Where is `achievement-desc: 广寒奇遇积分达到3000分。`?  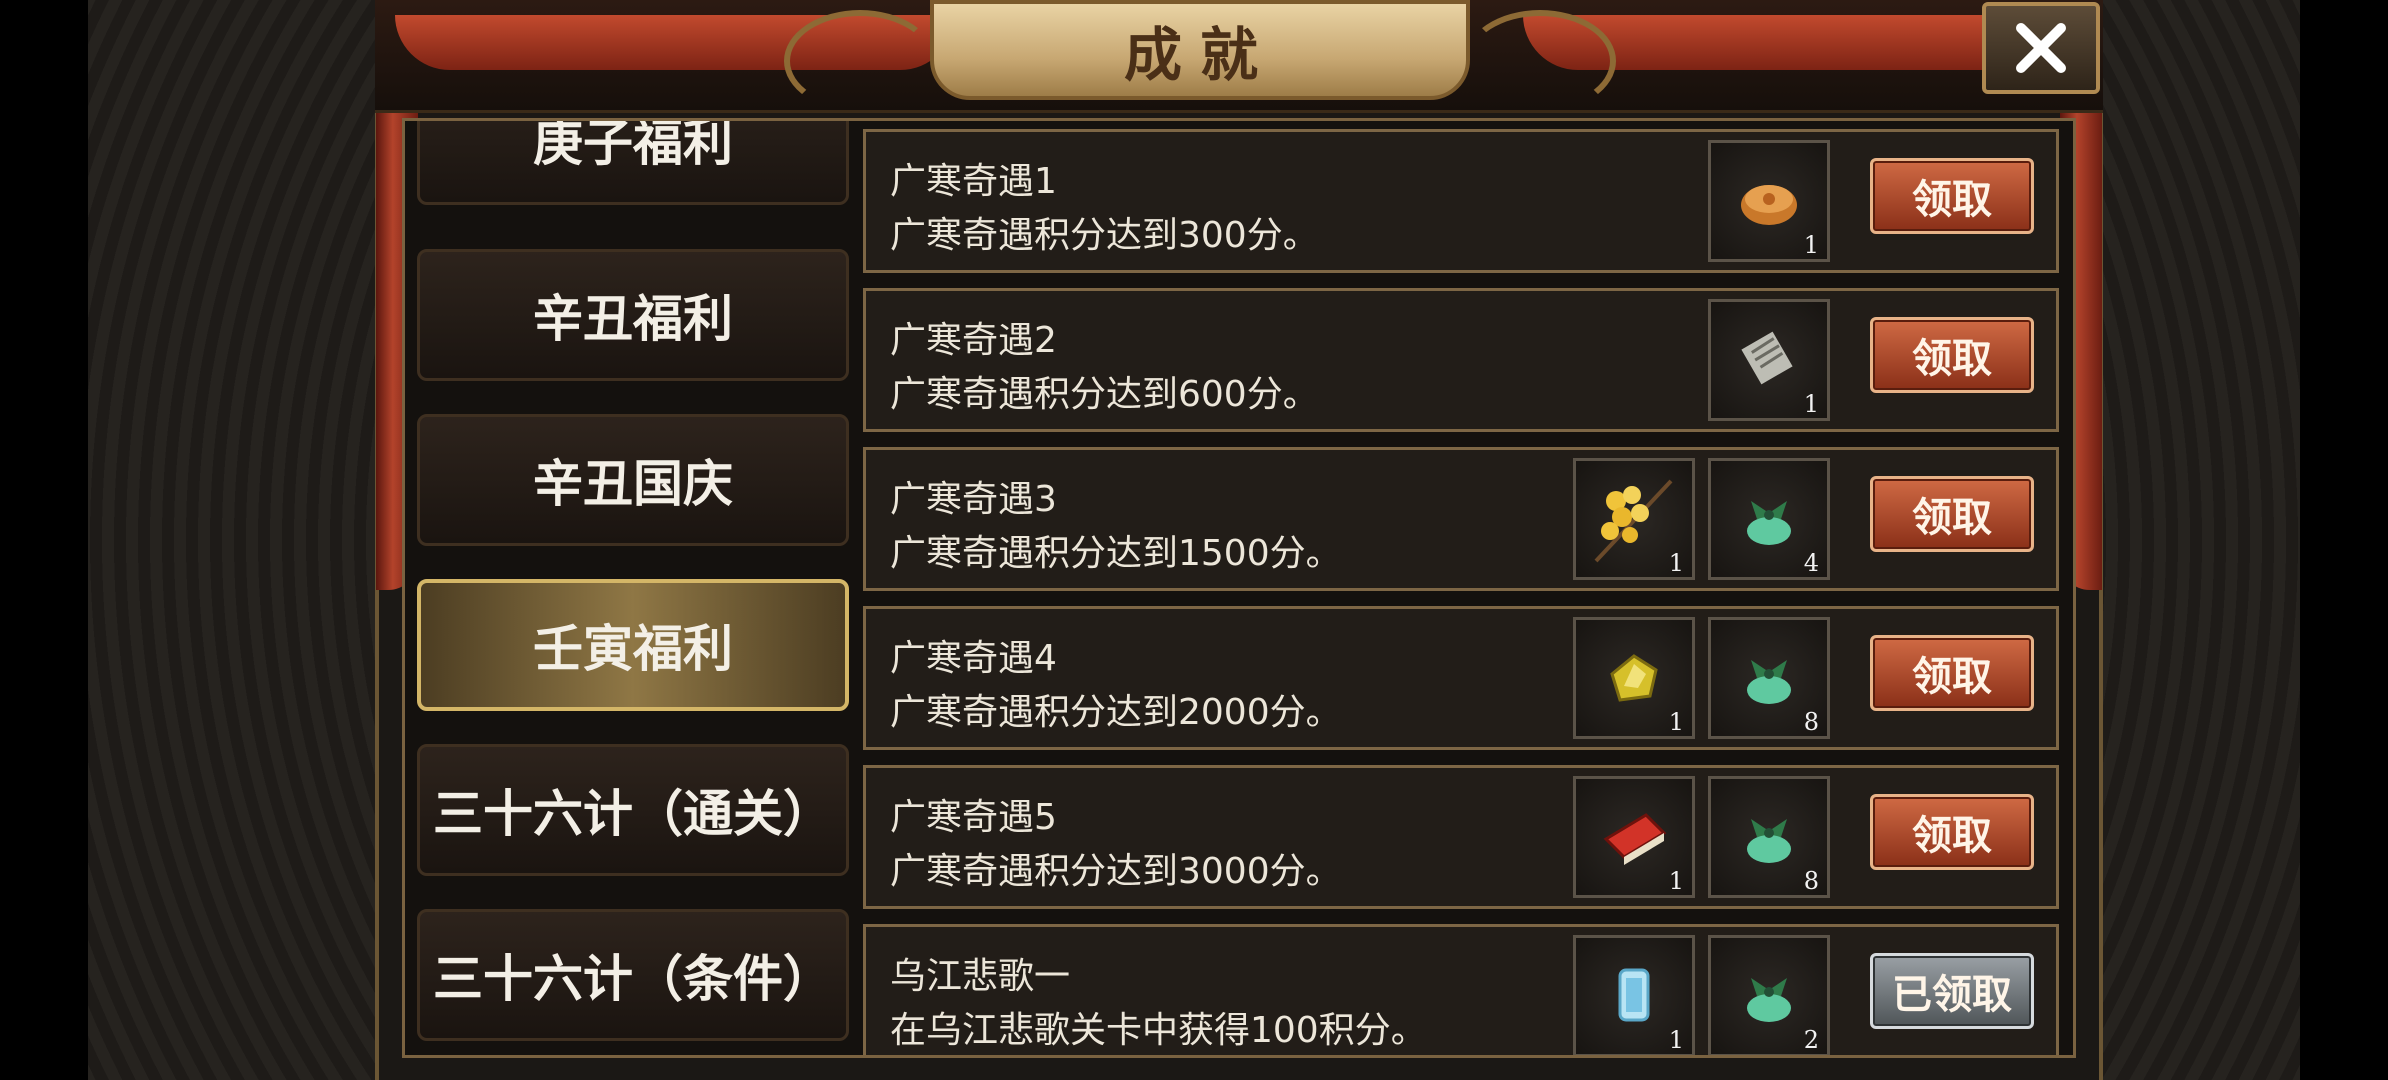 achievement-desc: 广寒奇遇积分达到3000分。 is located at coordinates (1116, 871).